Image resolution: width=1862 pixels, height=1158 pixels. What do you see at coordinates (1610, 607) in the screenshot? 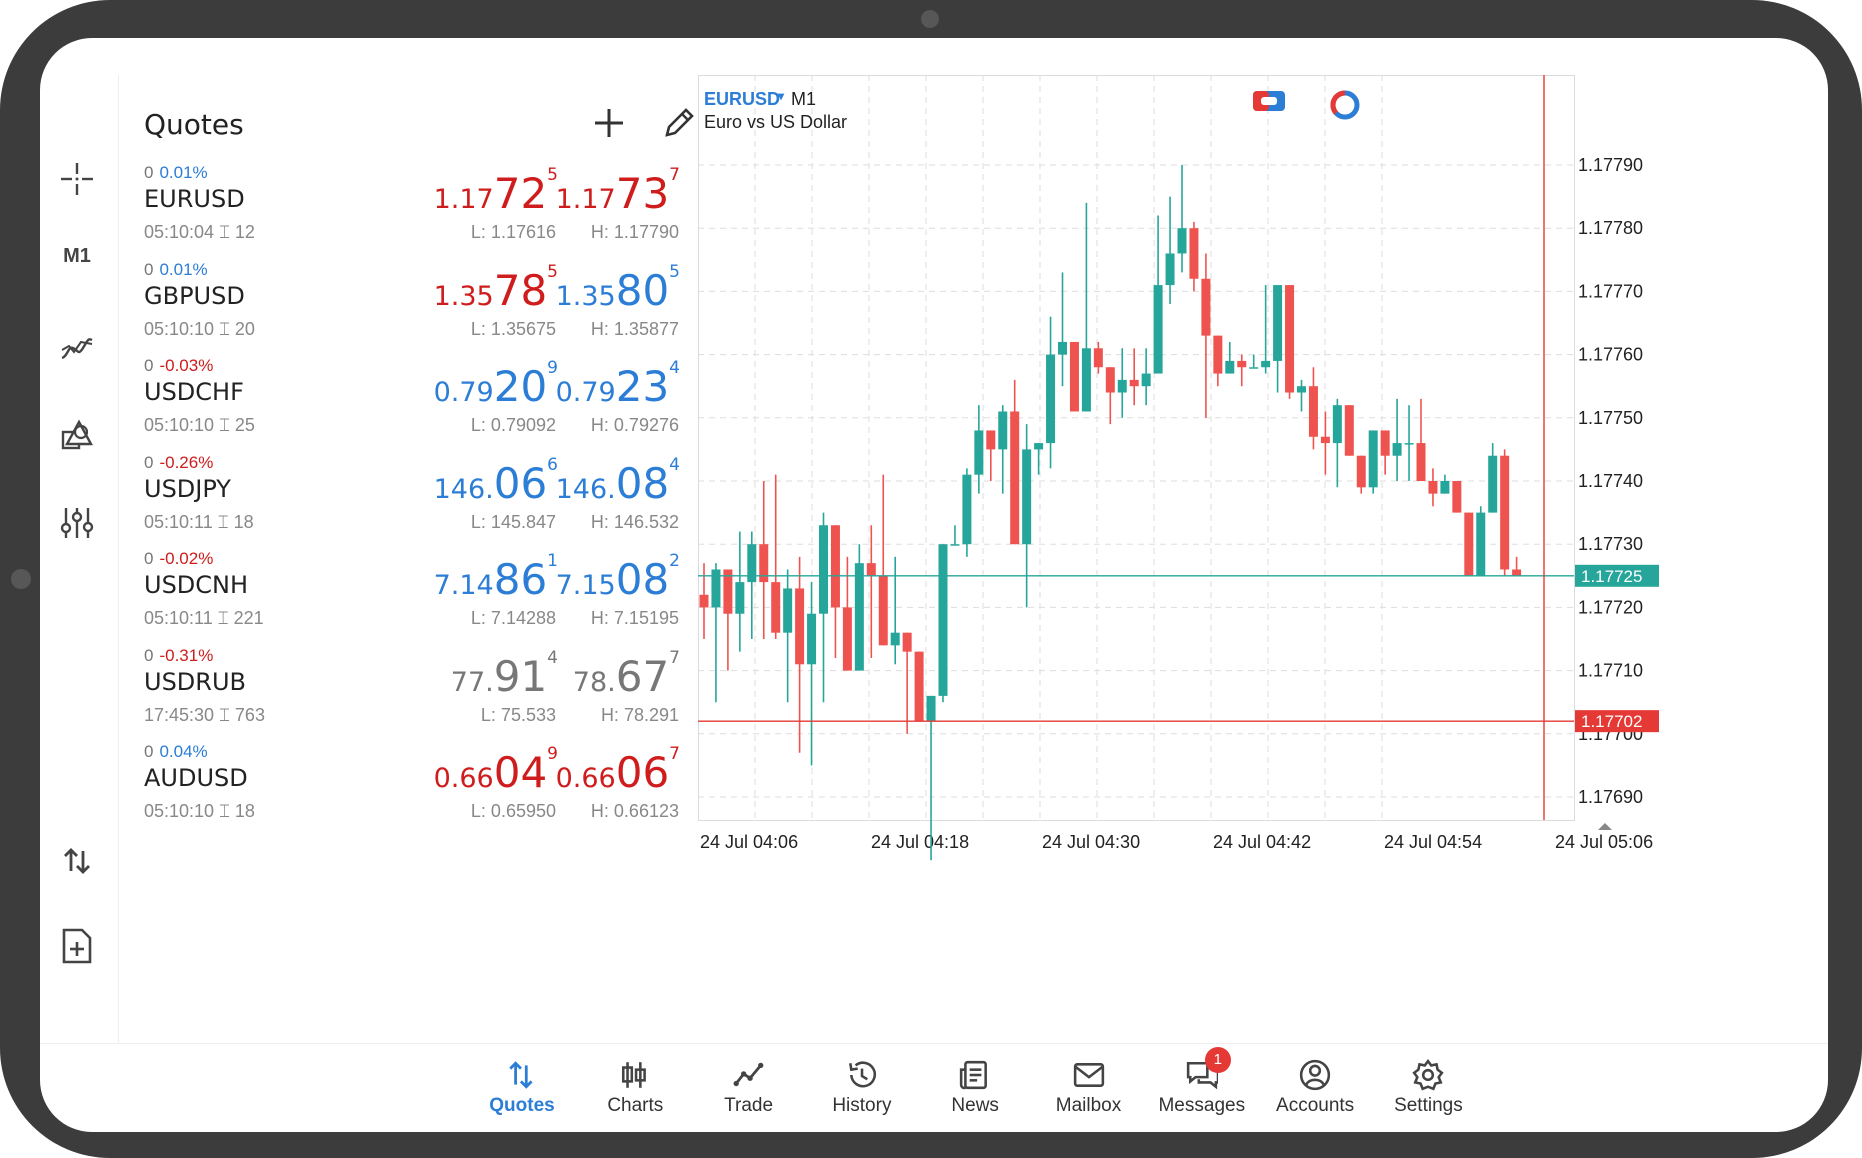
I see `y-tick-label: 1.17720` at bounding box center [1610, 607].